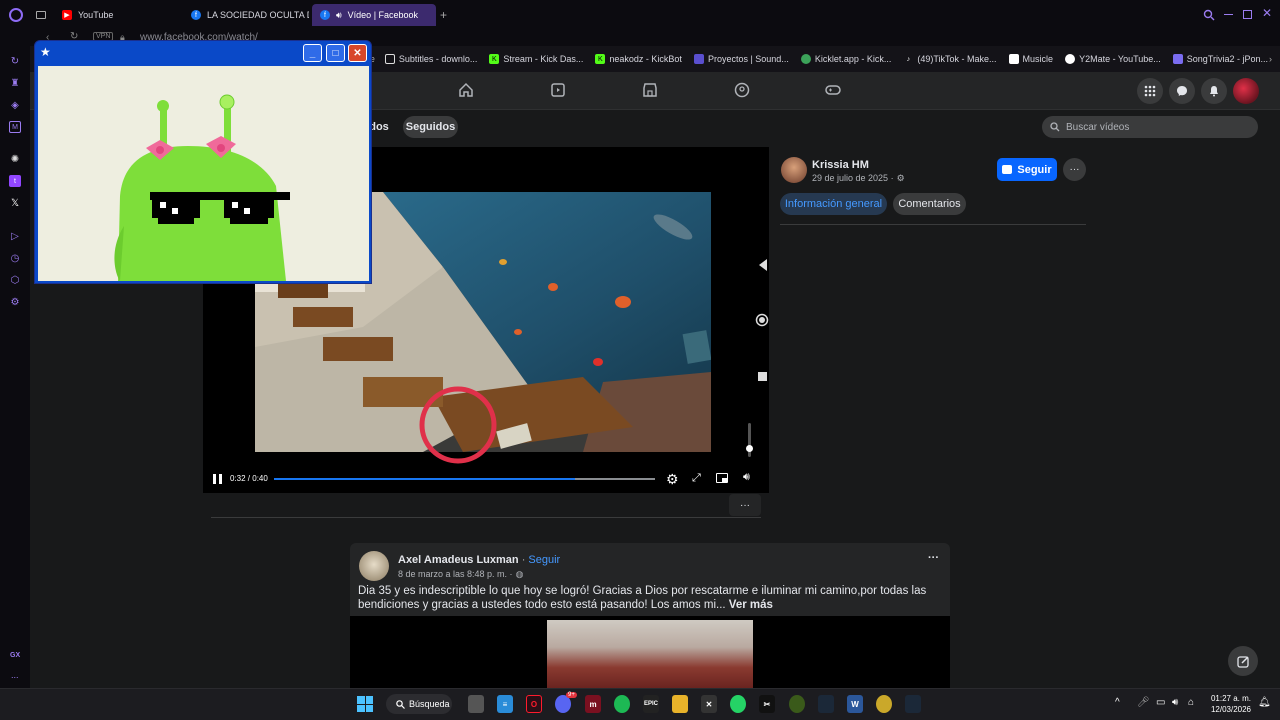  Describe the element at coordinates (650, 652) in the screenshot. I see `post-media` at that location.